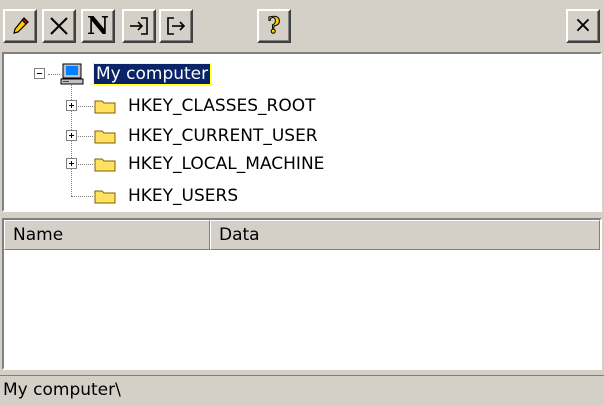 This screenshot has height=405, width=604. I want to click on import-button, so click(139, 26).